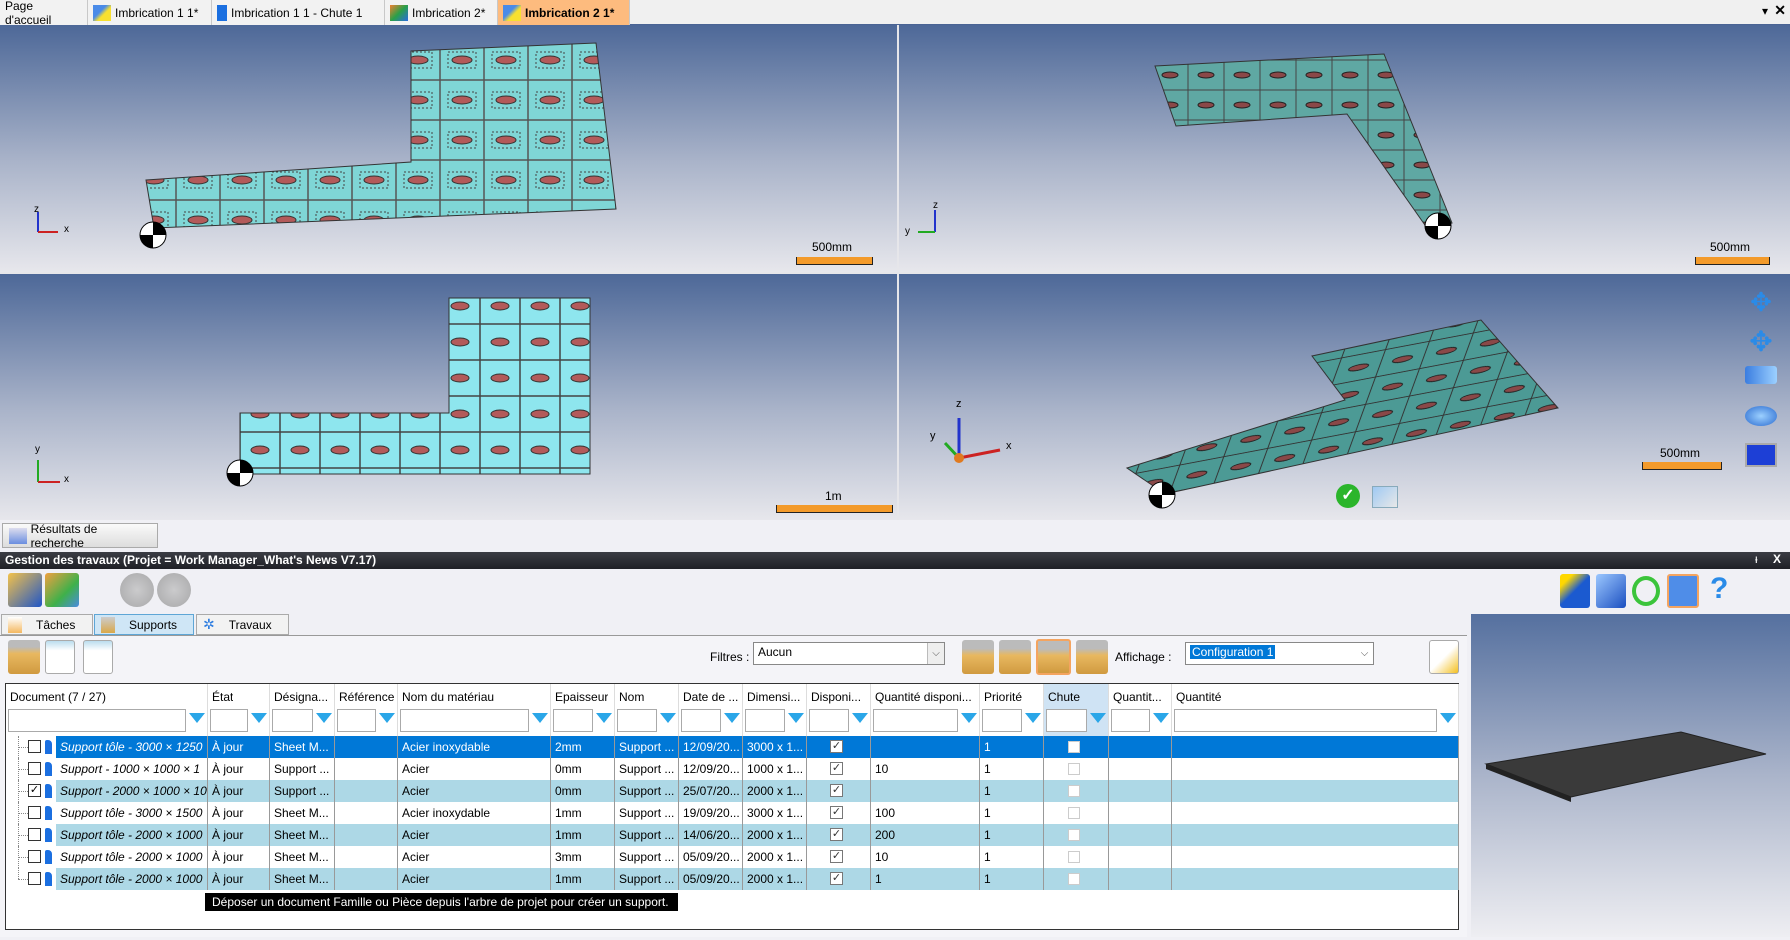 This screenshot has width=1790, height=940. What do you see at coordinates (1761, 455) in the screenshot?
I see `viewport-layout-icon` at bounding box center [1761, 455].